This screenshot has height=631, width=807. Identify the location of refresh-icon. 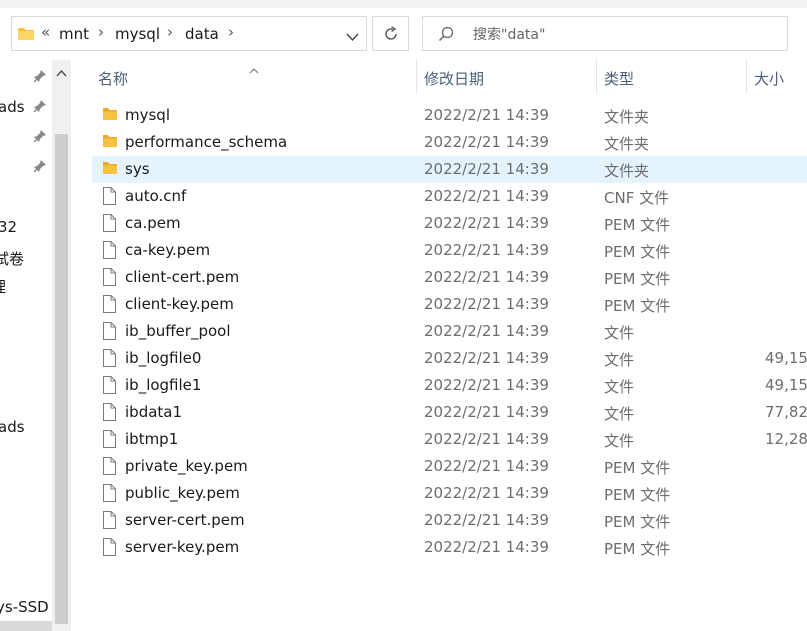
(391, 33).